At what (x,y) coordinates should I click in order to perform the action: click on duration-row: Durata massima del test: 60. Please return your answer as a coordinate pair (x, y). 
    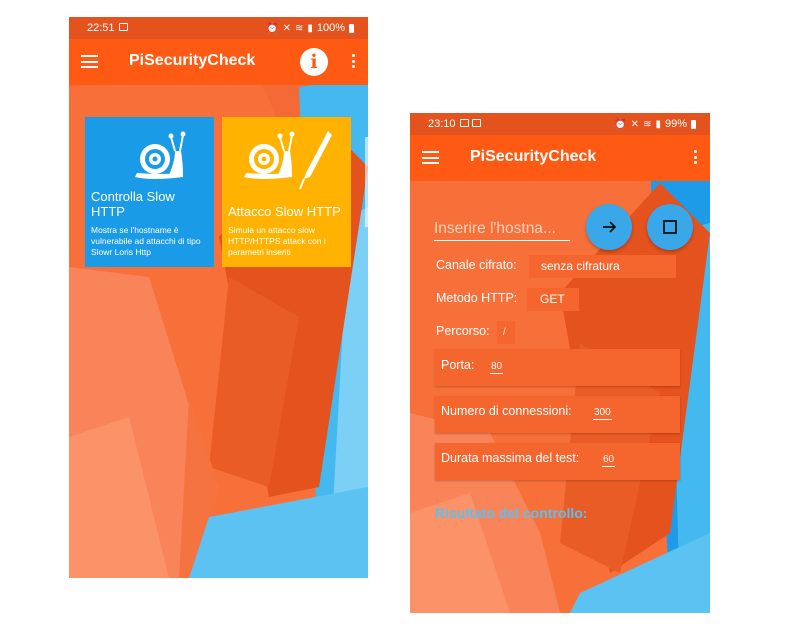
    Looking at the image, I should click on (557, 461).